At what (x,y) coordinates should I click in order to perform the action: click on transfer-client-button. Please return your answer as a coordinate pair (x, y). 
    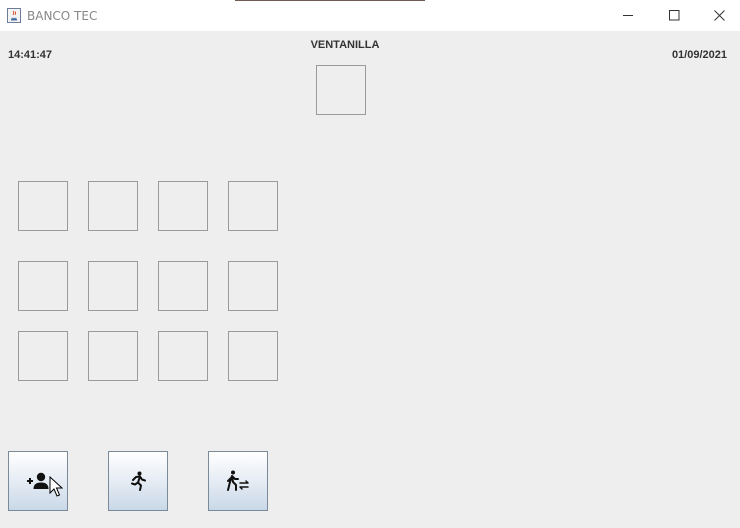
    Looking at the image, I should click on (238, 481).